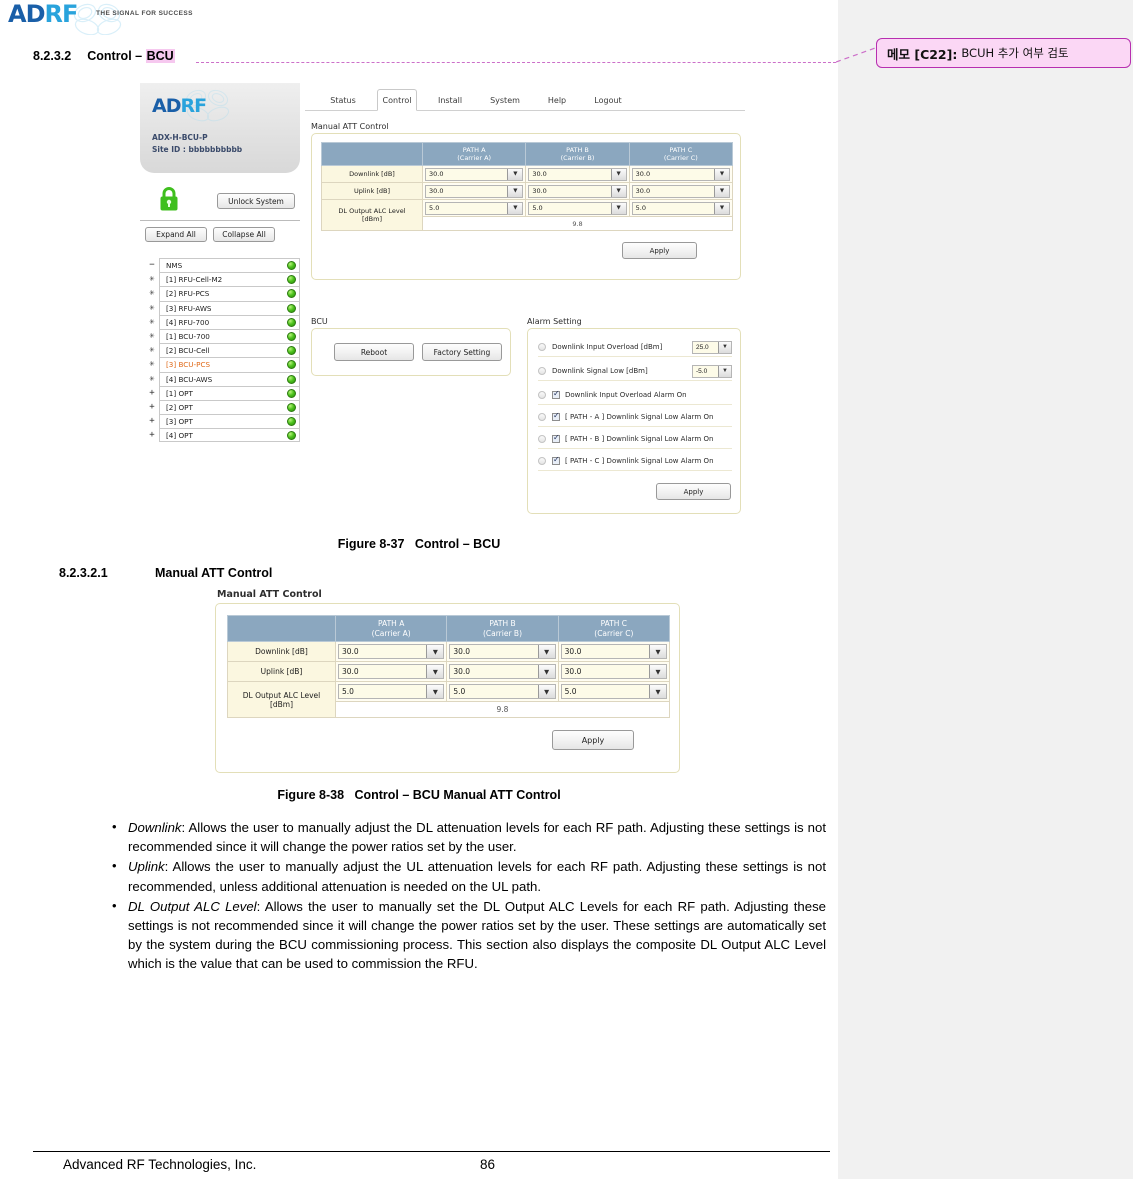 The width and height of the screenshot is (1133, 1179). What do you see at coordinates (222, 421) in the screenshot?
I see `tree-item: + [3] OPT` at bounding box center [222, 421].